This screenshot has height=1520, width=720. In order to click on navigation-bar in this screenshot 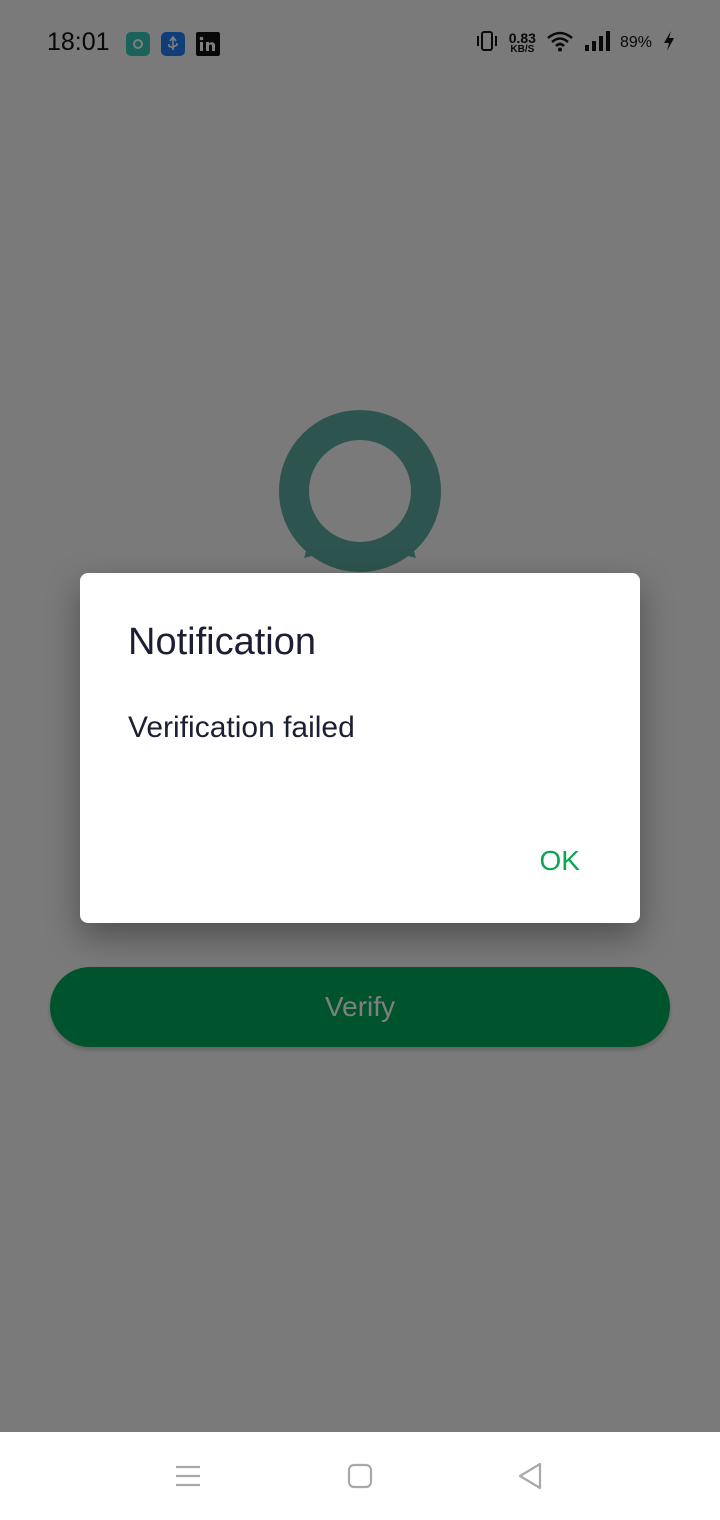, I will do `click(360, 1476)`.